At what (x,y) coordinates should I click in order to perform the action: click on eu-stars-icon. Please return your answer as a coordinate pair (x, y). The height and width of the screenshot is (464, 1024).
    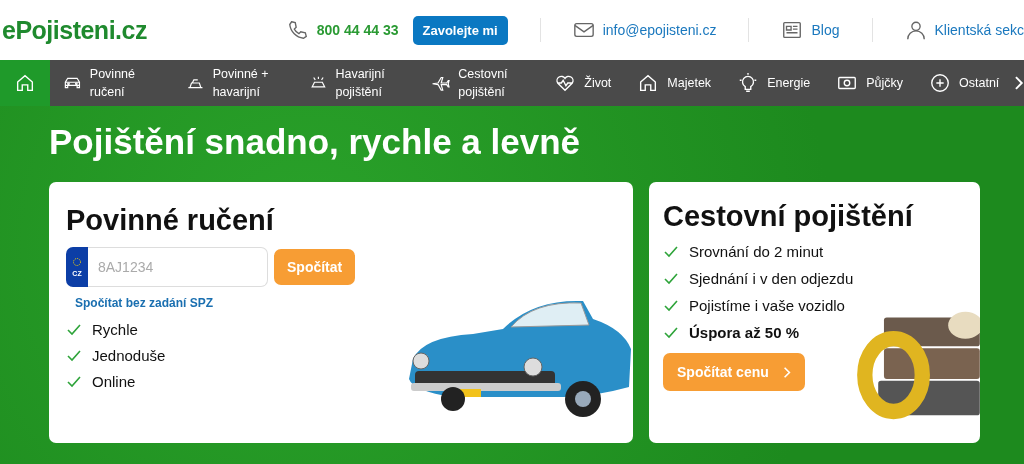
    Looking at the image, I should click on (77, 262).